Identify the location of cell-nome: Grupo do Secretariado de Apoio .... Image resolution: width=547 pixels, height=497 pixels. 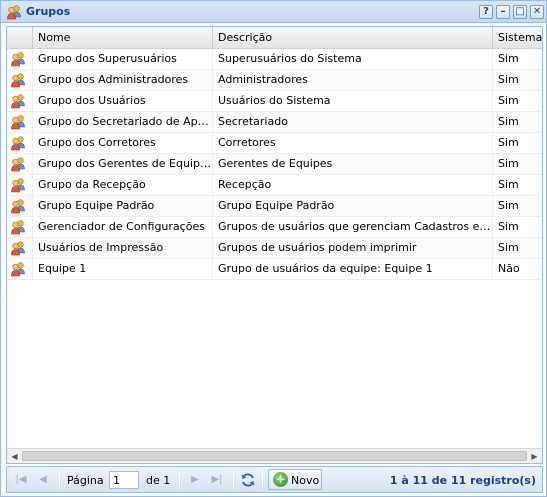
(123, 122).